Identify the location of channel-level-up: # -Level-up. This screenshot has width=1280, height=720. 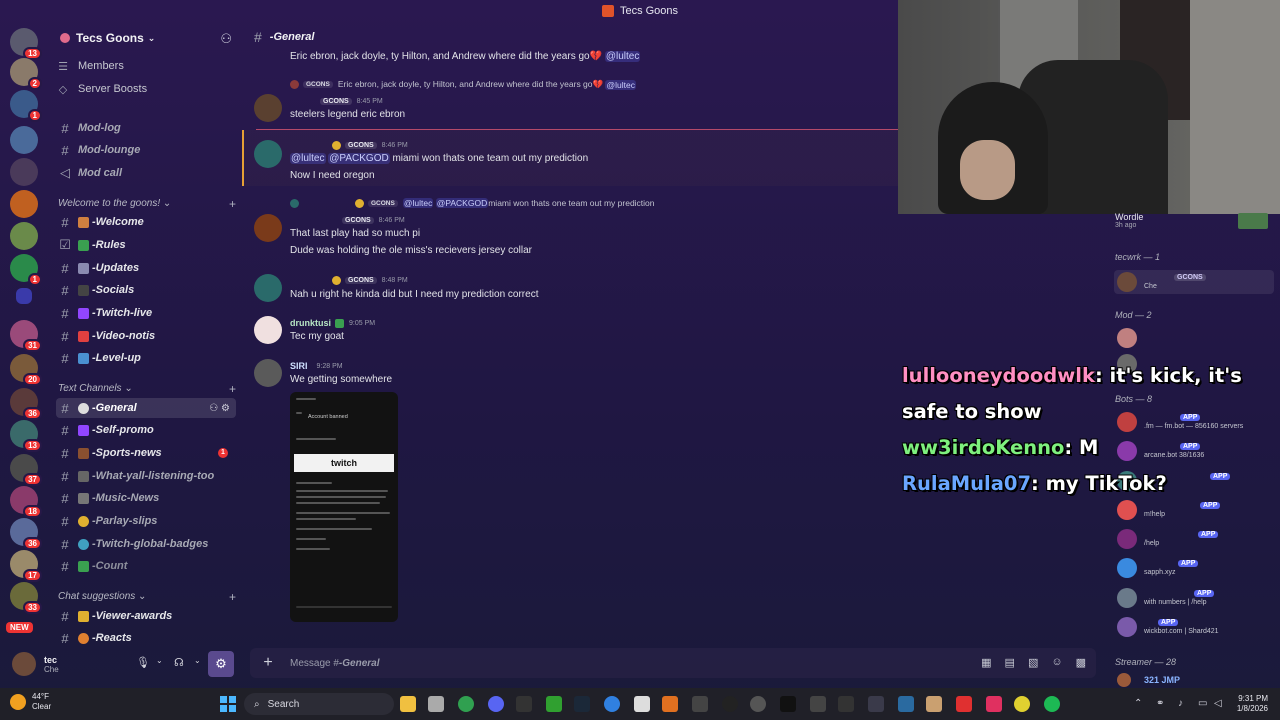
(146, 358).